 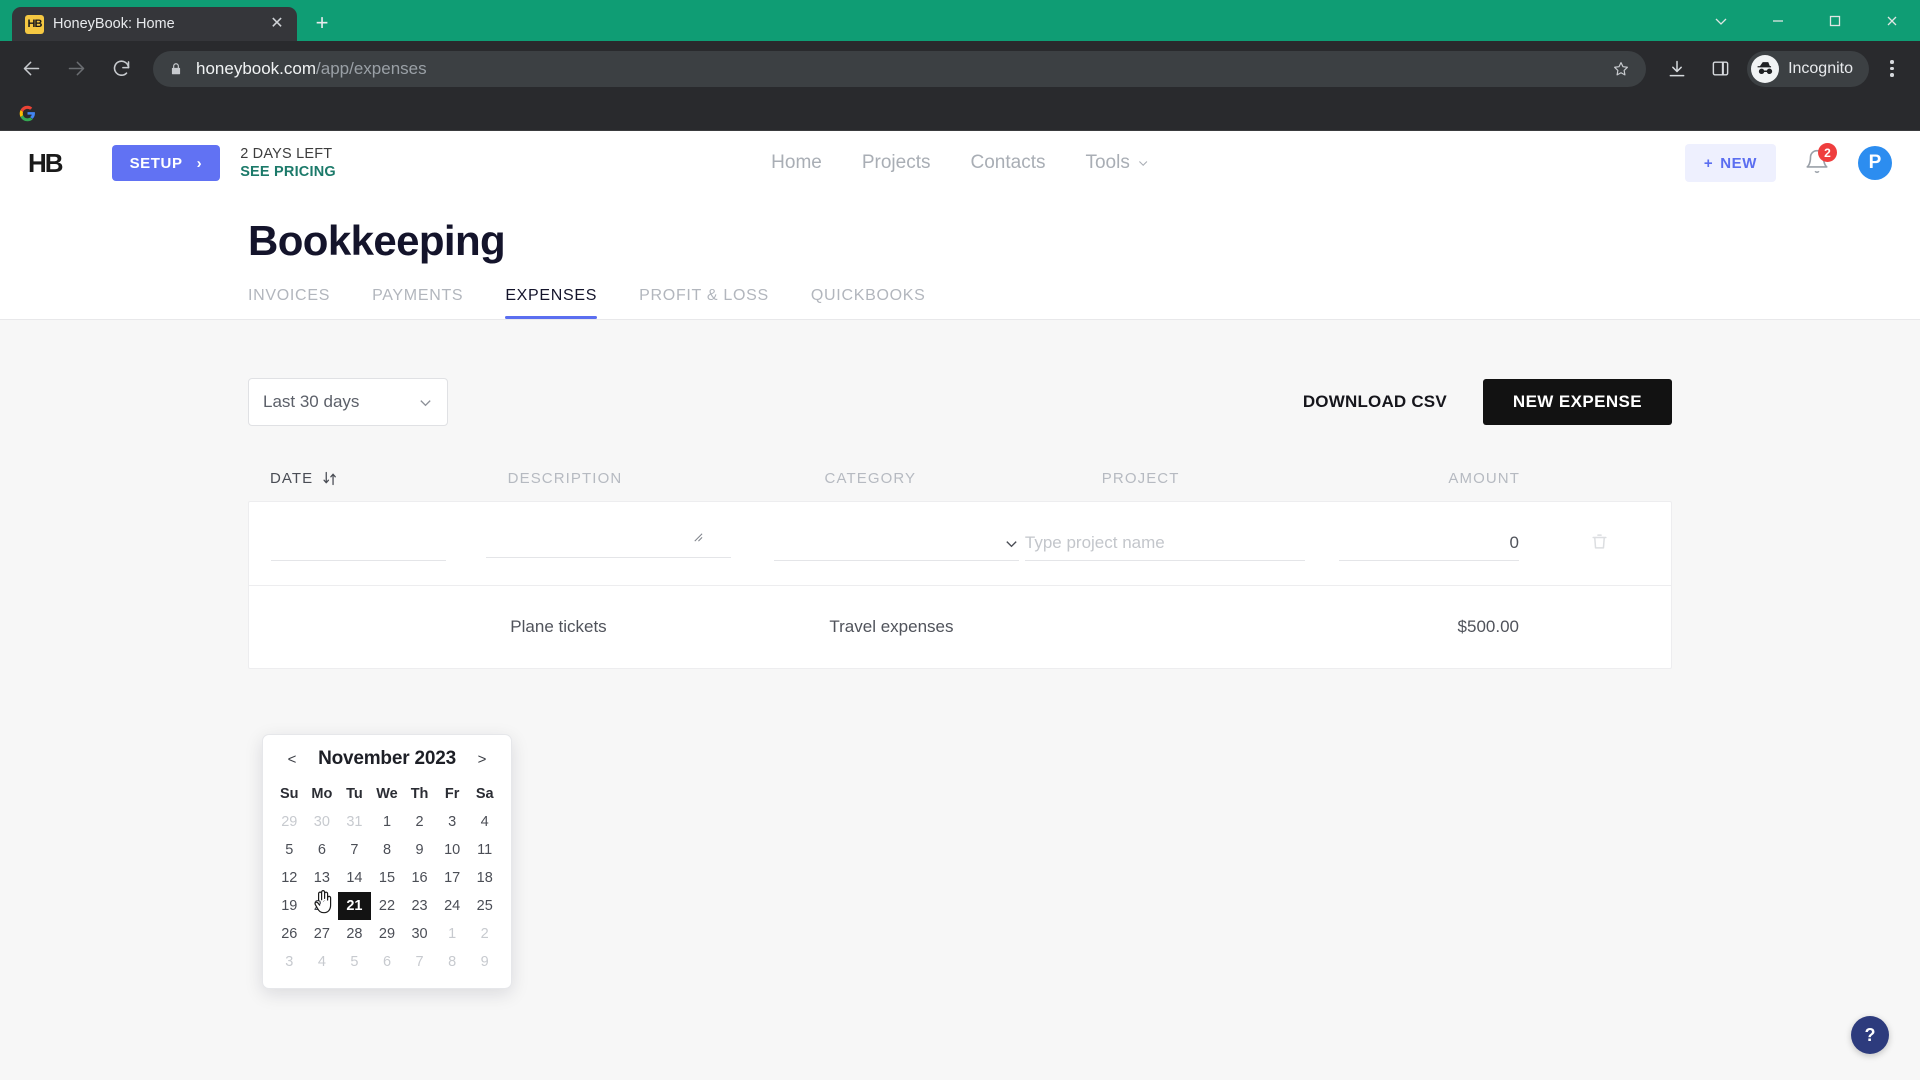 I want to click on setup-button: SETUP ›, so click(x=166, y=163).